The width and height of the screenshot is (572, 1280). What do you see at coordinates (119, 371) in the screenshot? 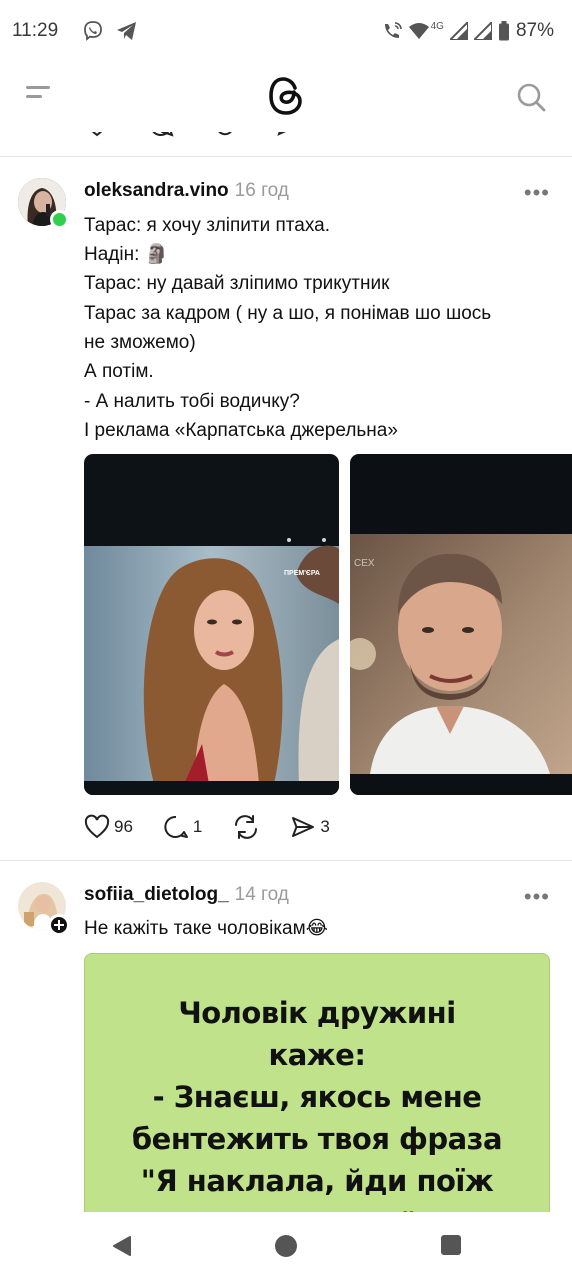
I see `post-text-line: А потім.` at bounding box center [119, 371].